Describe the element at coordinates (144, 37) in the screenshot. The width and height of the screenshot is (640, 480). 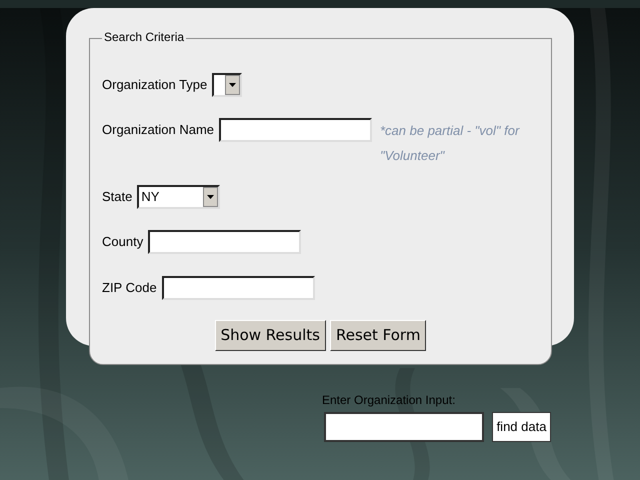
I see `fieldset-legend: Search Criteria` at that location.